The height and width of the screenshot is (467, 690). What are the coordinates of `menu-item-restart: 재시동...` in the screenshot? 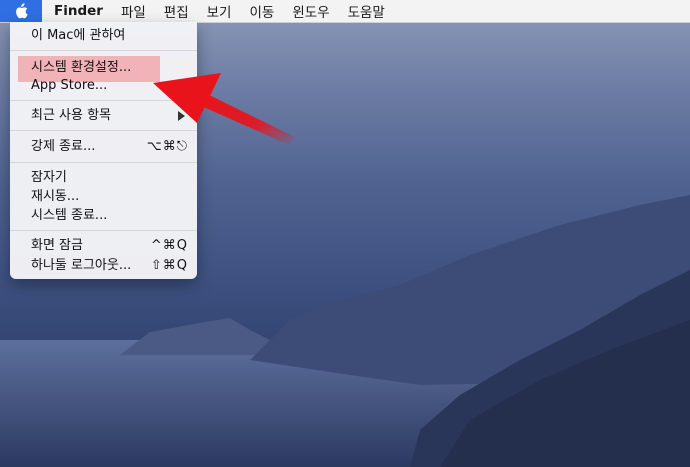 It's located at (103, 196).